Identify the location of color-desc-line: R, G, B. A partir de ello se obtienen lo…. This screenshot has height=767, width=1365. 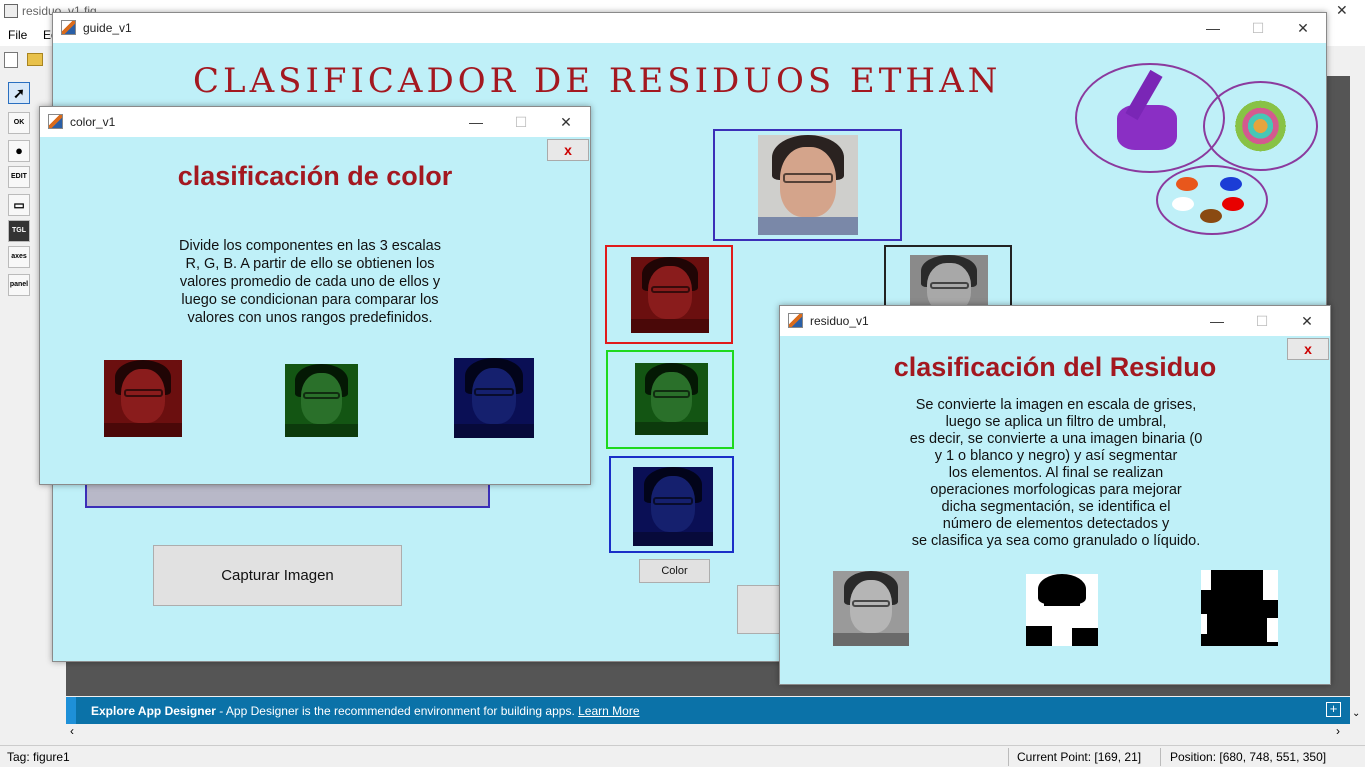
(310, 264).